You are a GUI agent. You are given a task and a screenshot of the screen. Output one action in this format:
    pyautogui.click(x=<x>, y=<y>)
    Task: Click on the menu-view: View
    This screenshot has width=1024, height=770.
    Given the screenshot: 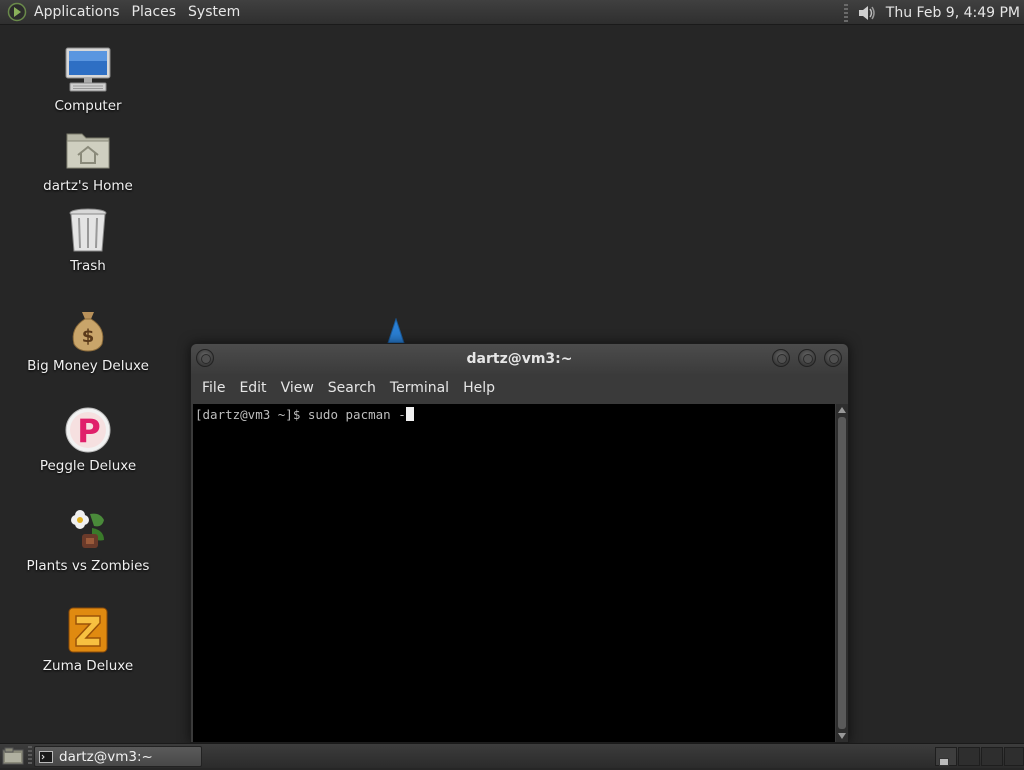 What is the action you would take?
    pyautogui.click(x=297, y=388)
    